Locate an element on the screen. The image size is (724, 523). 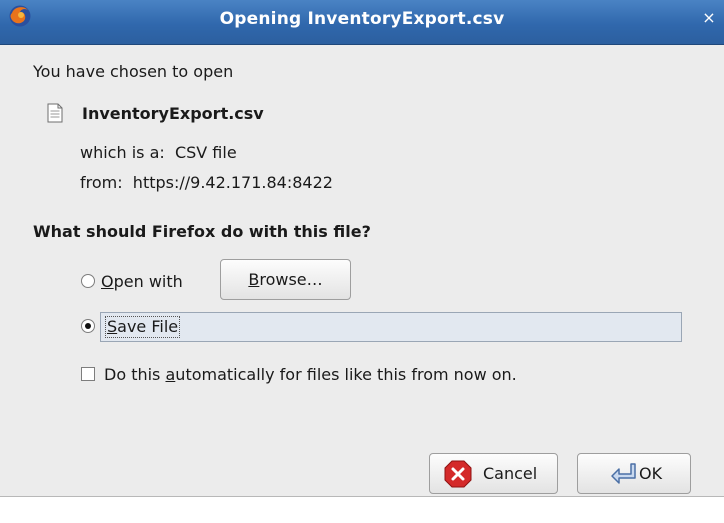
auto-label-before: Do this is located at coordinates (135, 374).